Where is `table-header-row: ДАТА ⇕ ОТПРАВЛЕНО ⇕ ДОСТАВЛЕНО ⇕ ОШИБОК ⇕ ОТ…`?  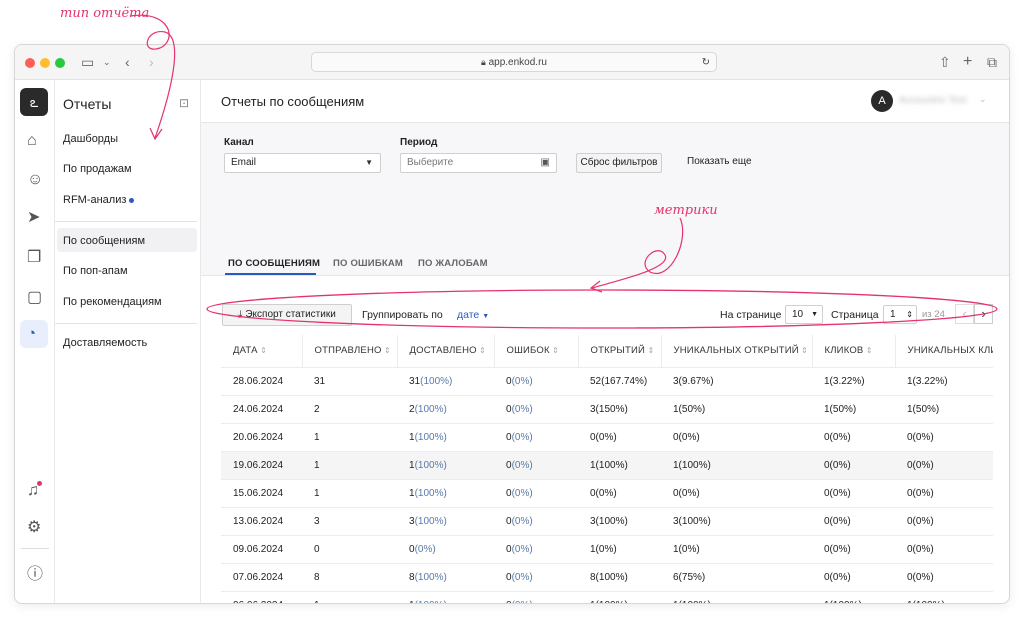 table-header-row: ДАТА ⇕ ОТПРАВЛЕНО ⇕ ДОСТАВЛЕНО ⇕ ОШИБОК ⇕ ОТ… is located at coordinates (607, 351).